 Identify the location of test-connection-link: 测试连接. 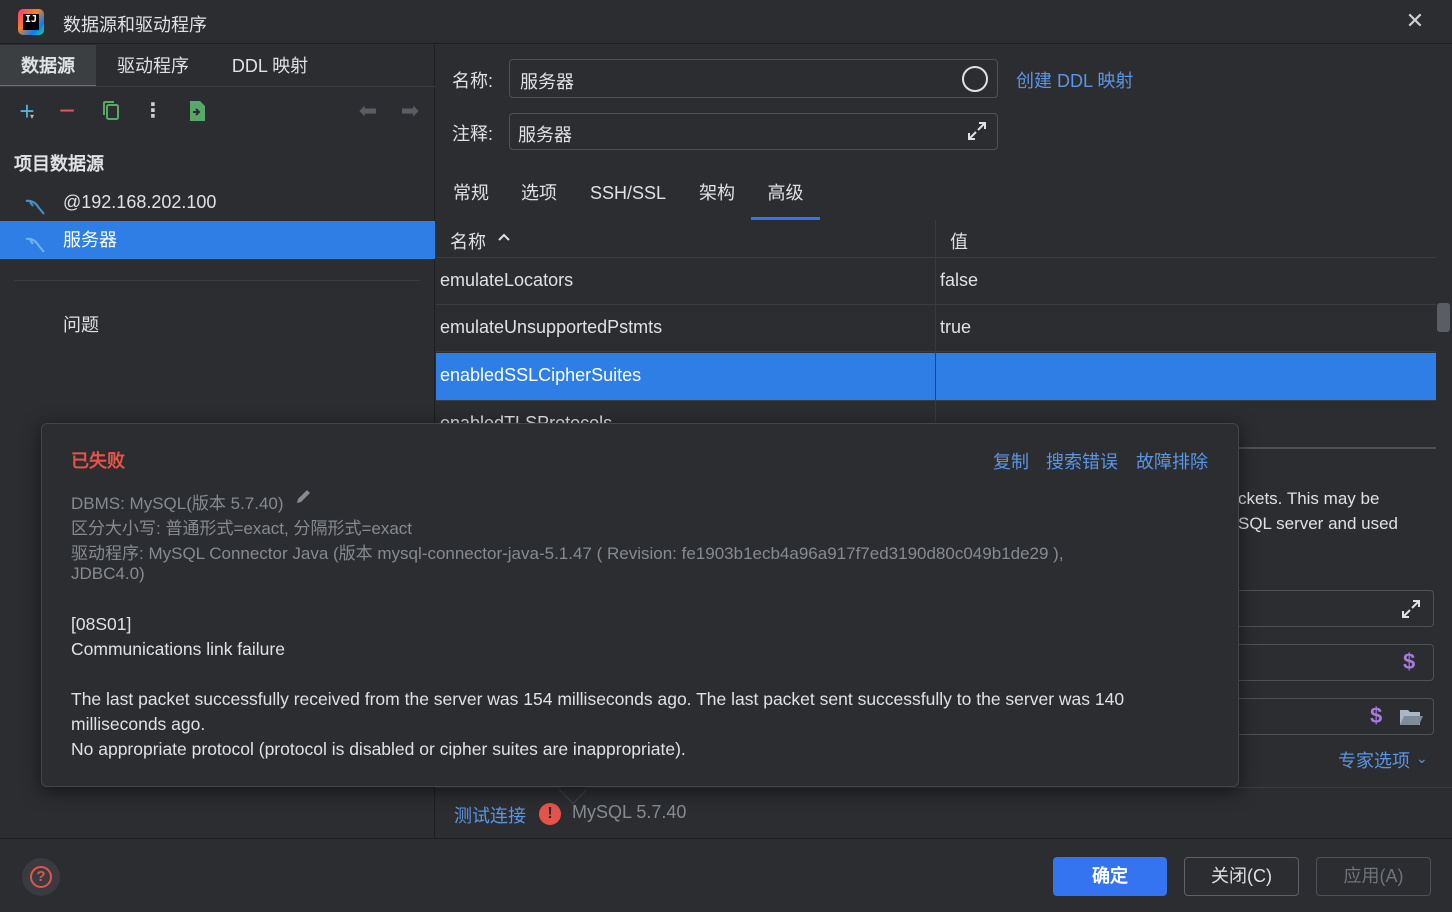
(490, 815).